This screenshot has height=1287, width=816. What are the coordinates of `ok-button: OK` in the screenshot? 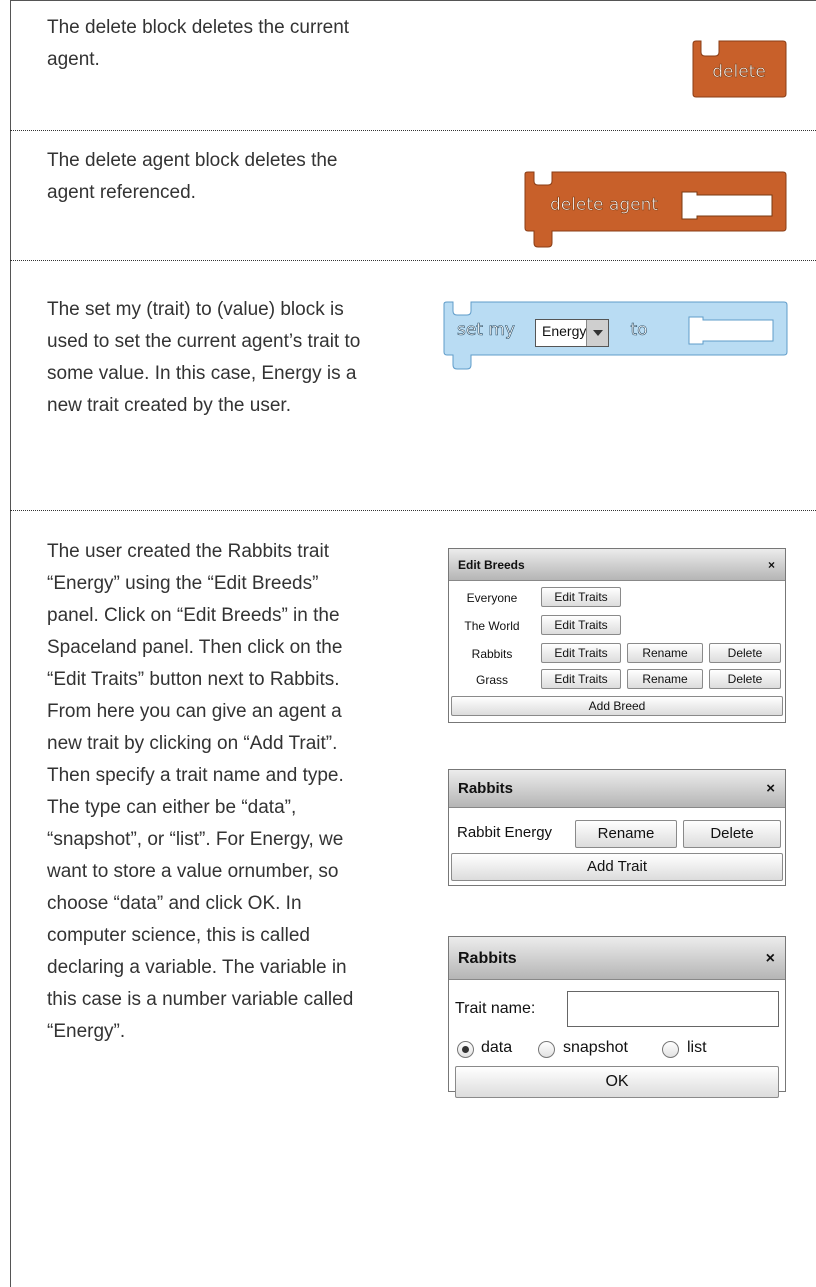 It's located at (617, 1082).